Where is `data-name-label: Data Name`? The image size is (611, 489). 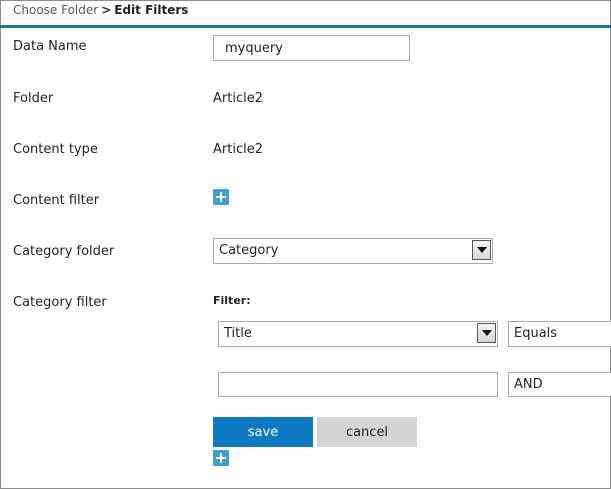
data-name-label: Data Name is located at coordinates (50, 46).